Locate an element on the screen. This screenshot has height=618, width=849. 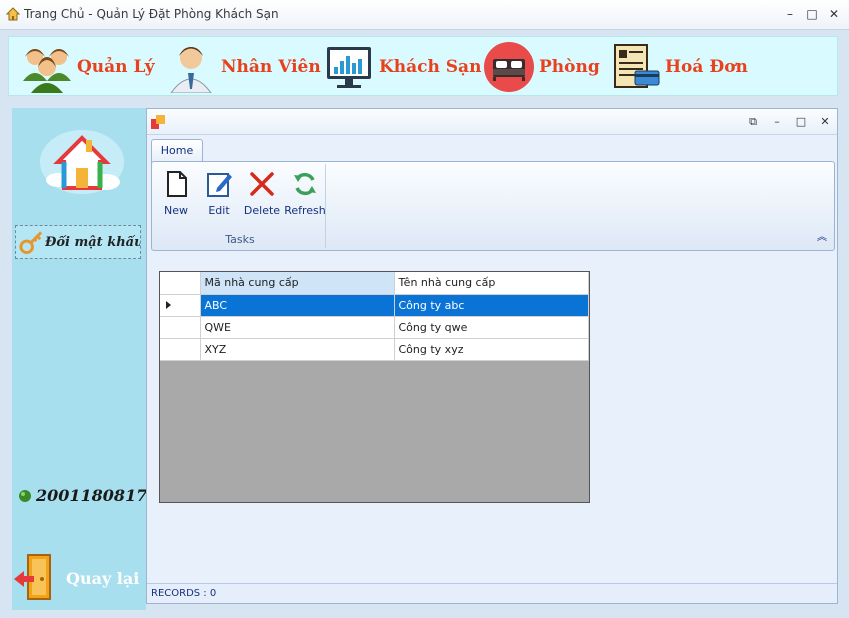
table-row: XYZ Công ty xyz is located at coordinates (374, 349).